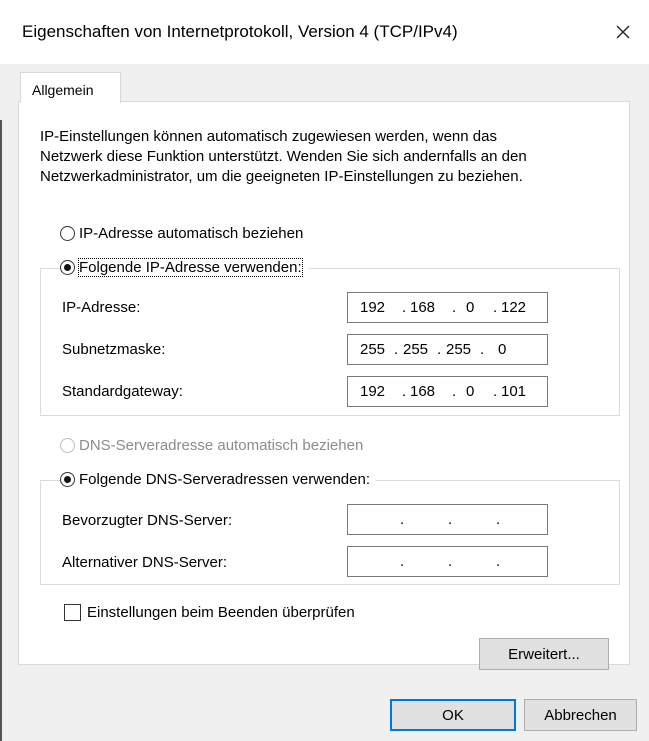 The height and width of the screenshot is (741, 649). I want to click on tab-general-label: Allgemein, so click(63, 90).